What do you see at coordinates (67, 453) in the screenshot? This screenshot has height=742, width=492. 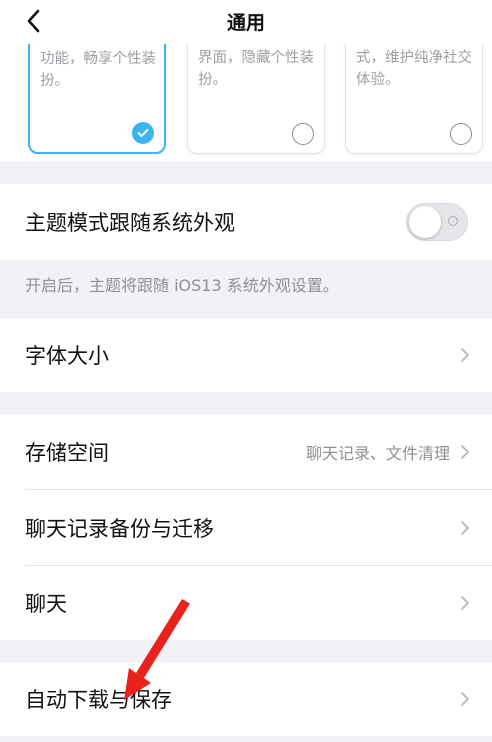 I see `storage-label: 存储空间` at bounding box center [67, 453].